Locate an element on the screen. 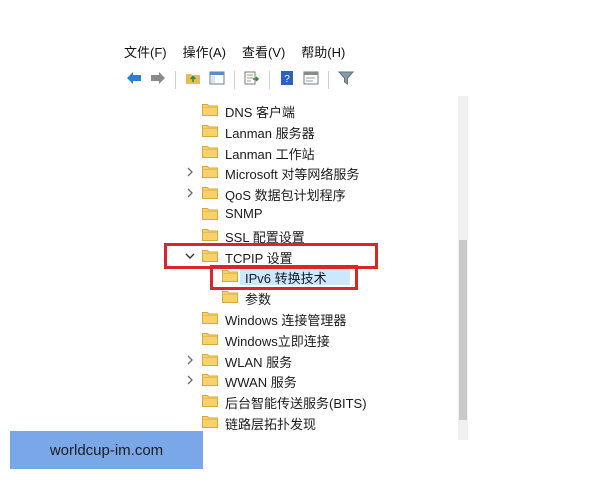 The image size is (600, 480). export-list-icon is located at coordinates (252, 80).